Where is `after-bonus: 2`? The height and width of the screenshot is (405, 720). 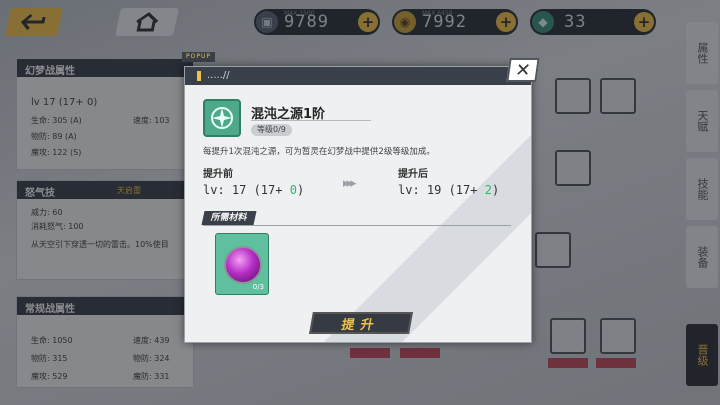
after-bonus: 2 is located at coordinates (488, 190).